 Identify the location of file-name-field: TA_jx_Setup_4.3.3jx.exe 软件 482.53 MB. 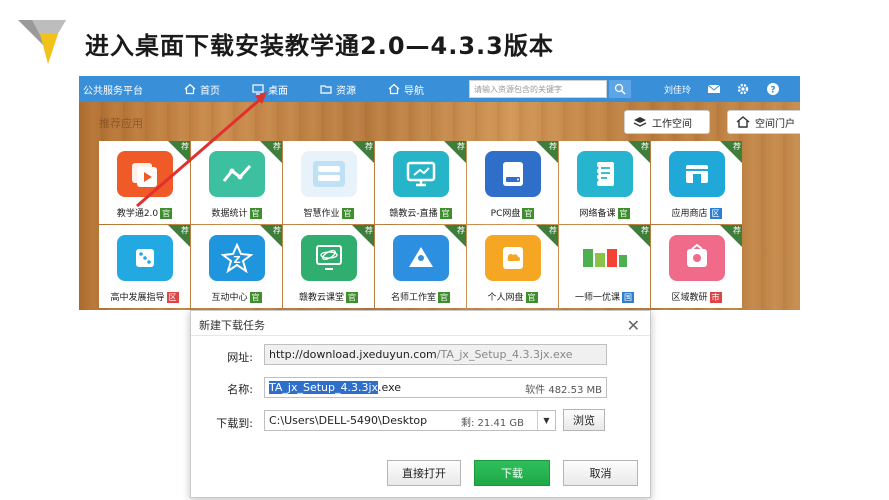
(435, 387).